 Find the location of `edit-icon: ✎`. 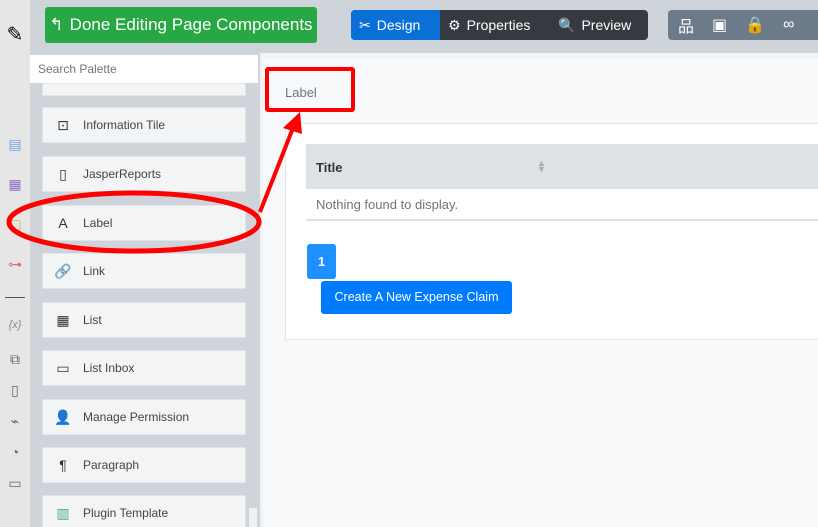

edit-icon: ✎ is located at coordinates (15, 34).